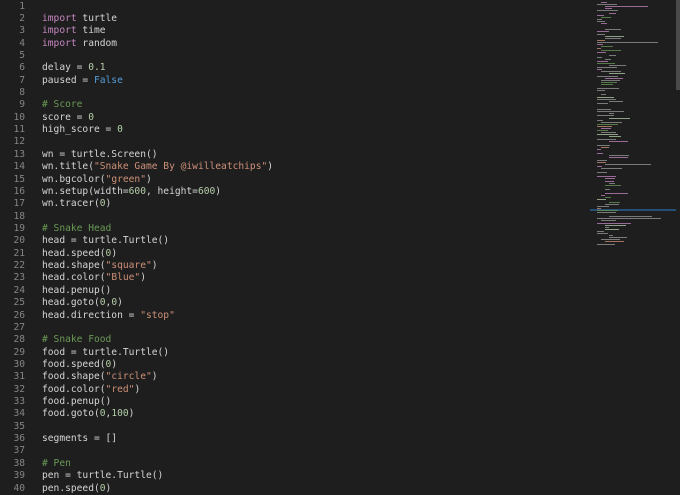  I want to click on code-token: "red", so click(120, 389).